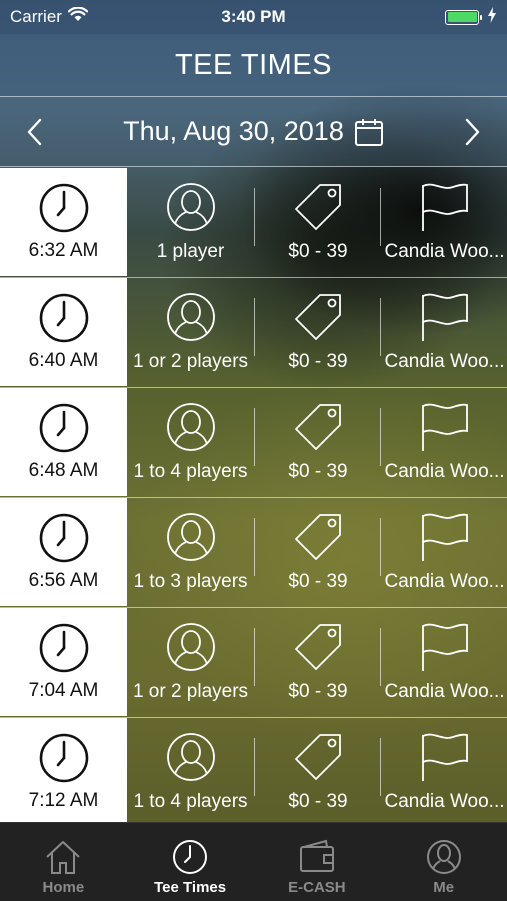  I want to click on tee-time-cell: 6:32 AM, so click(63, 222).